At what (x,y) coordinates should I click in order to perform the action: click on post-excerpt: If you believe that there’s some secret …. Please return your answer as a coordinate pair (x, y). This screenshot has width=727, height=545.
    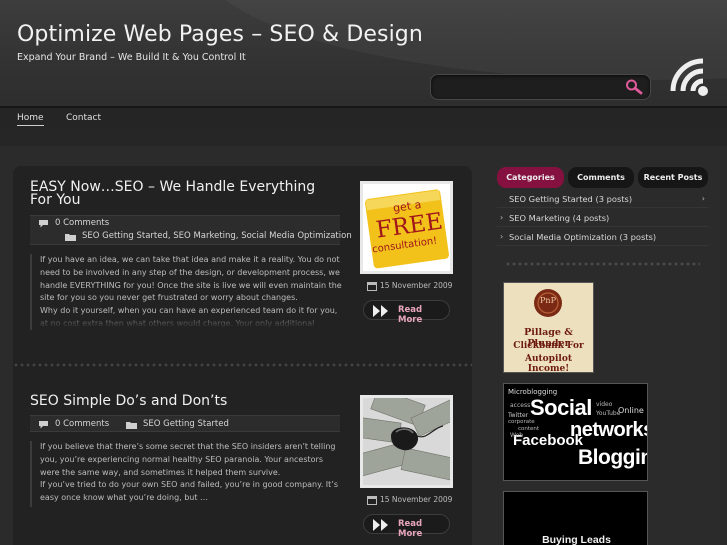
    Looking at the image, I should click on (186, 474).